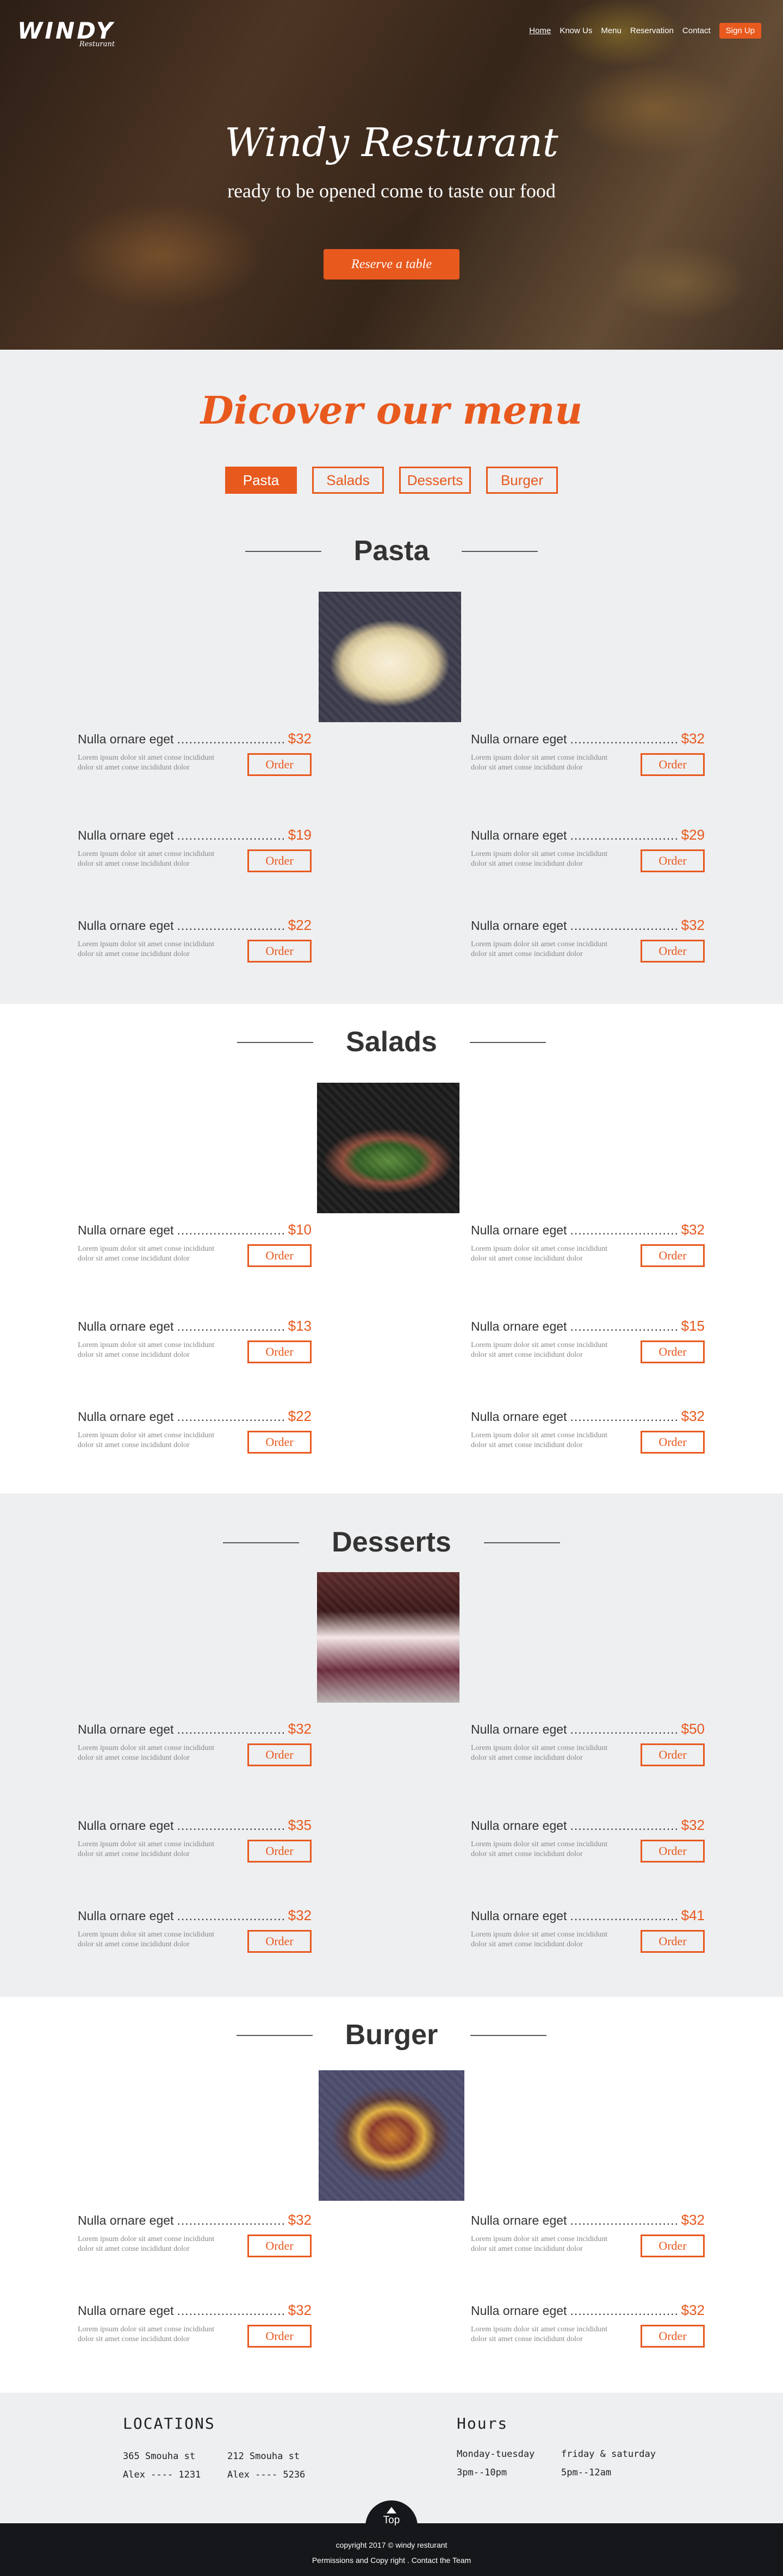  What do you see at coordinates (391, 551) in the screenshot?
I see `category-title-pasta: Pasta` at bounding box center [391, 551].